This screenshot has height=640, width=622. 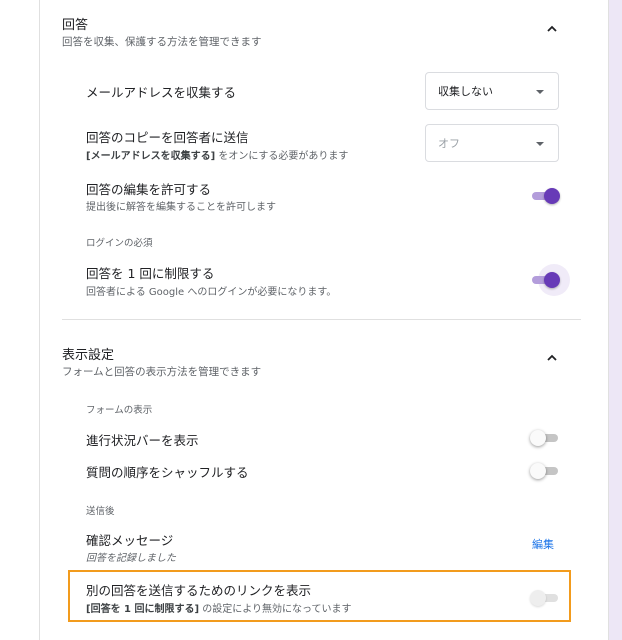 What do you see at coordinates (75, 25) in the screenshot?
I see `responses-section-title: 回答` at bounding box center [75, 25].